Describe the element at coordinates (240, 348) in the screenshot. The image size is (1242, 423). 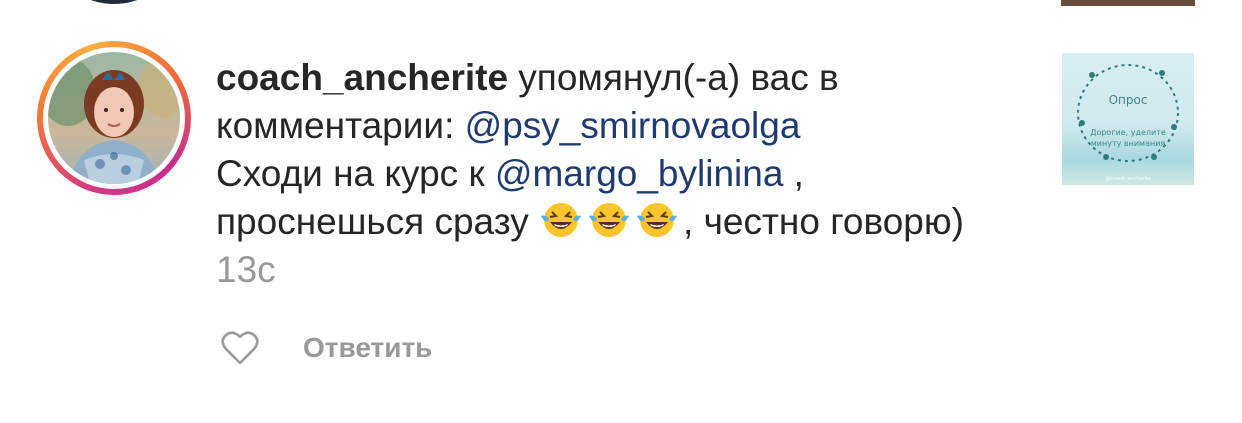
I see `heart-icon` at that location.